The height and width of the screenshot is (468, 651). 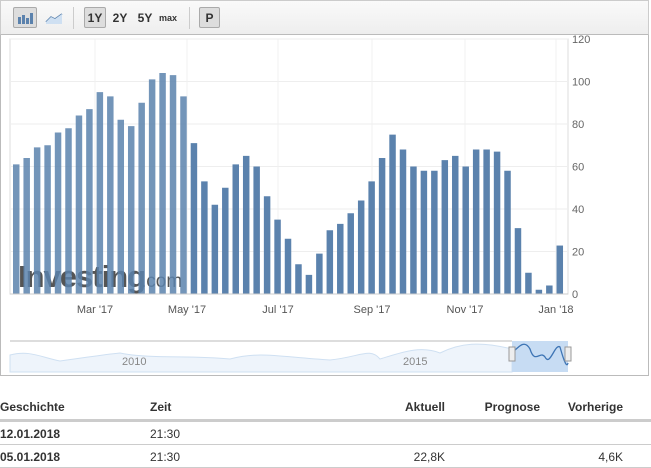 What do you see at coordinates (578, 253) in the screenshot?
I see `y-tick-label: 20` at bounding box center [578, 253].